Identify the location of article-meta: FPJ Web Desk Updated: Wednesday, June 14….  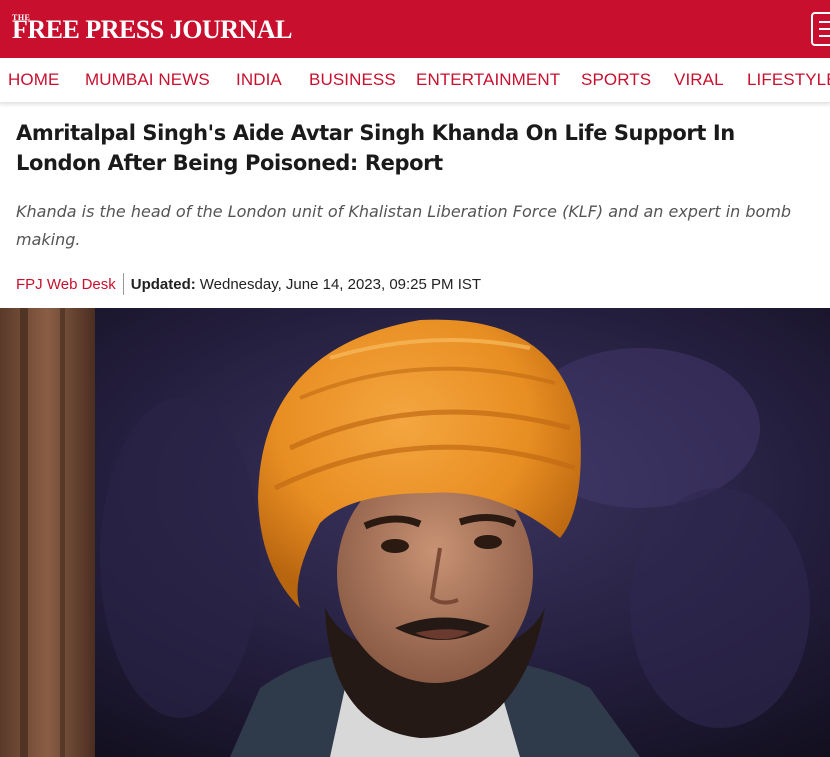
(248, 284).